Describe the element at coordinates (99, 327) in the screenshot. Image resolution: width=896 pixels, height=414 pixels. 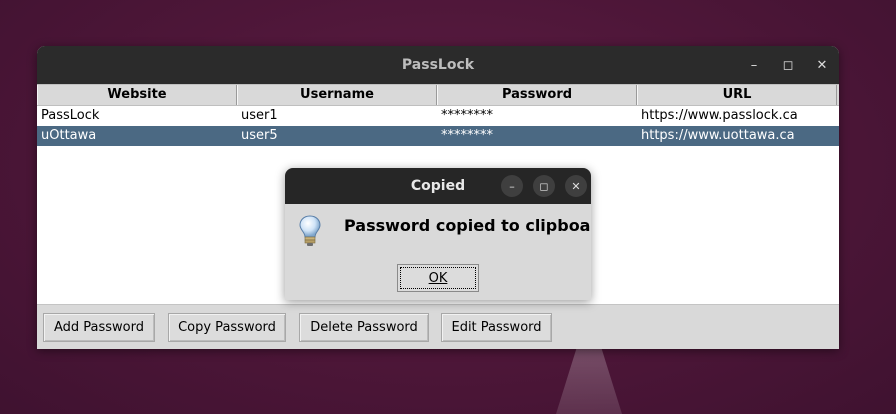
I see `add-password-button: Add Password` at that location.